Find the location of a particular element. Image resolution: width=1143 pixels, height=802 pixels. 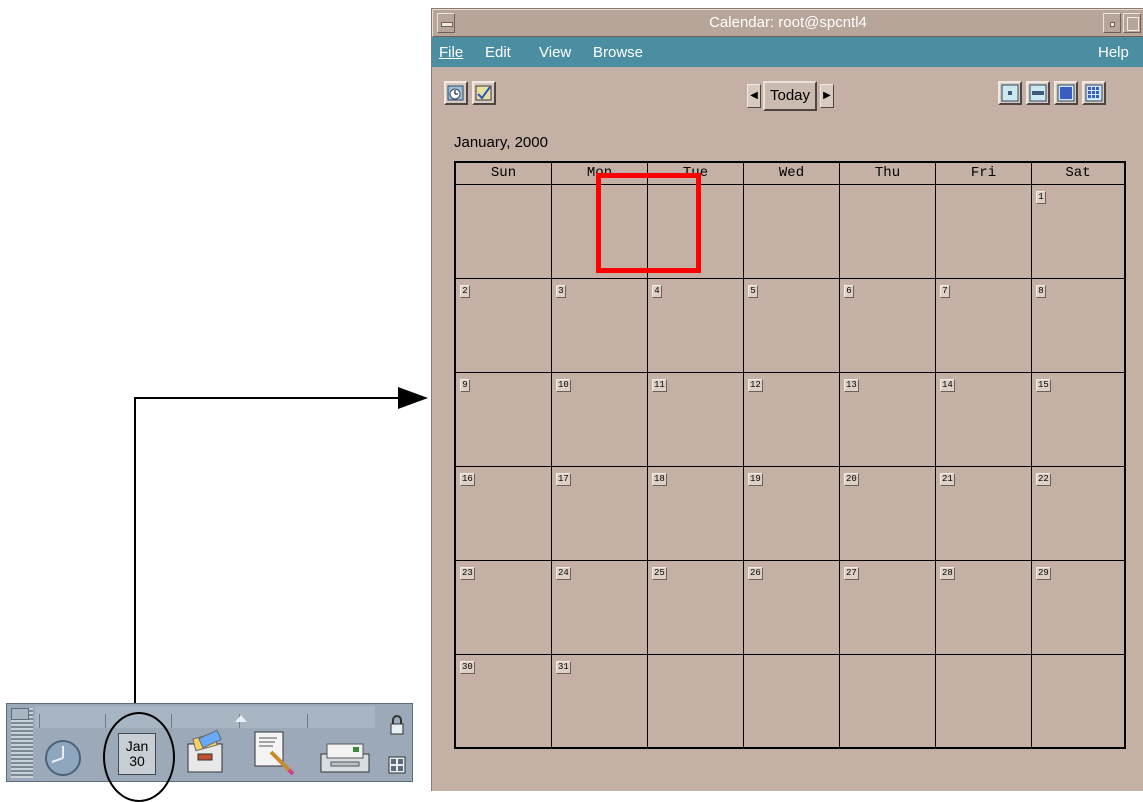

todo-editor-button is located at coordinates (484, 93).